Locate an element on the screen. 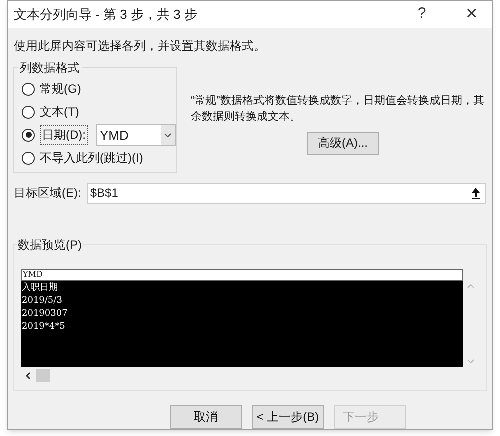  preview-header: YMD is located at coordinates (242, 274).